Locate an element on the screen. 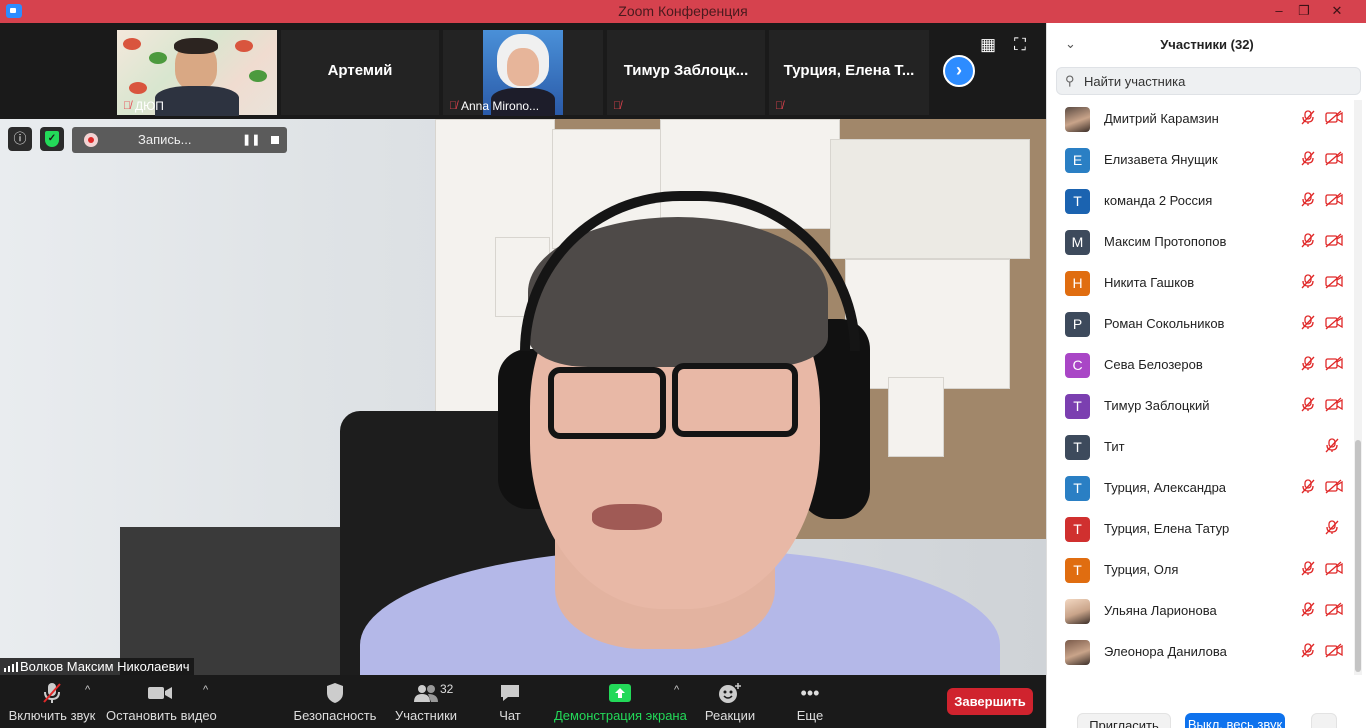  thumbnail-timur: Тимур Заблоцк... 🎙̸ is located at coordinates (686, 72).